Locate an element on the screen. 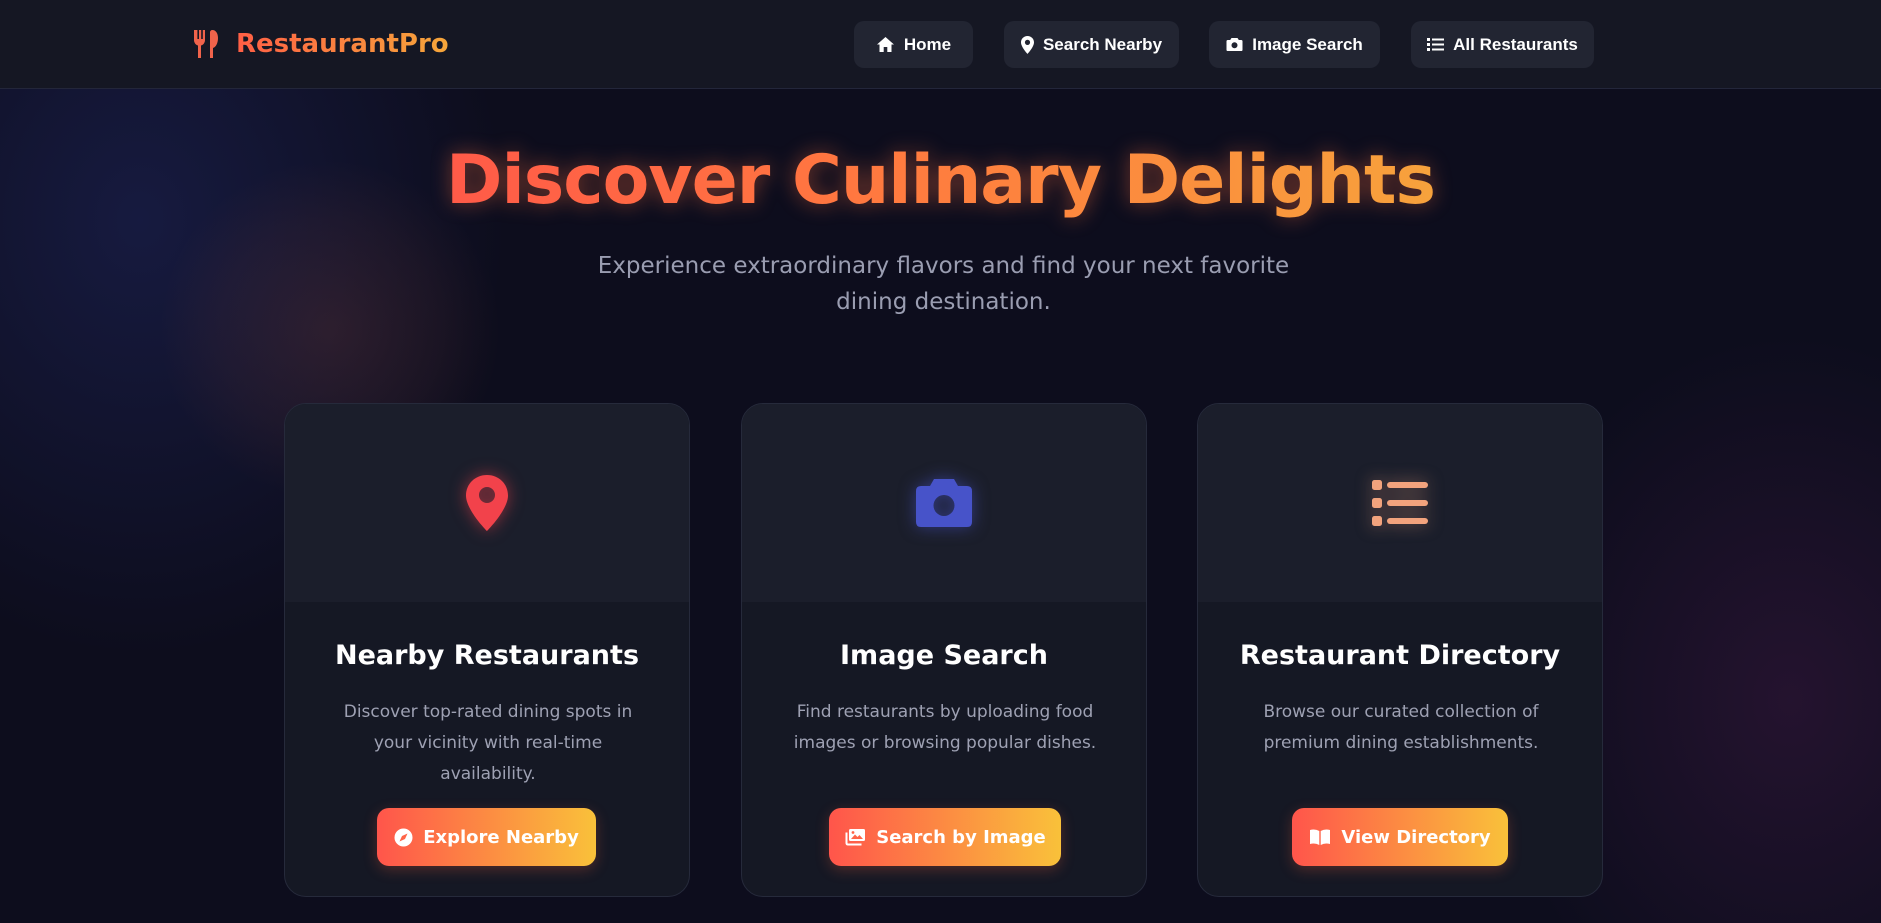 Image resolution: width=1881 pixels, height=923 pixels. utensils-icon is located at coordinates (206, 44).